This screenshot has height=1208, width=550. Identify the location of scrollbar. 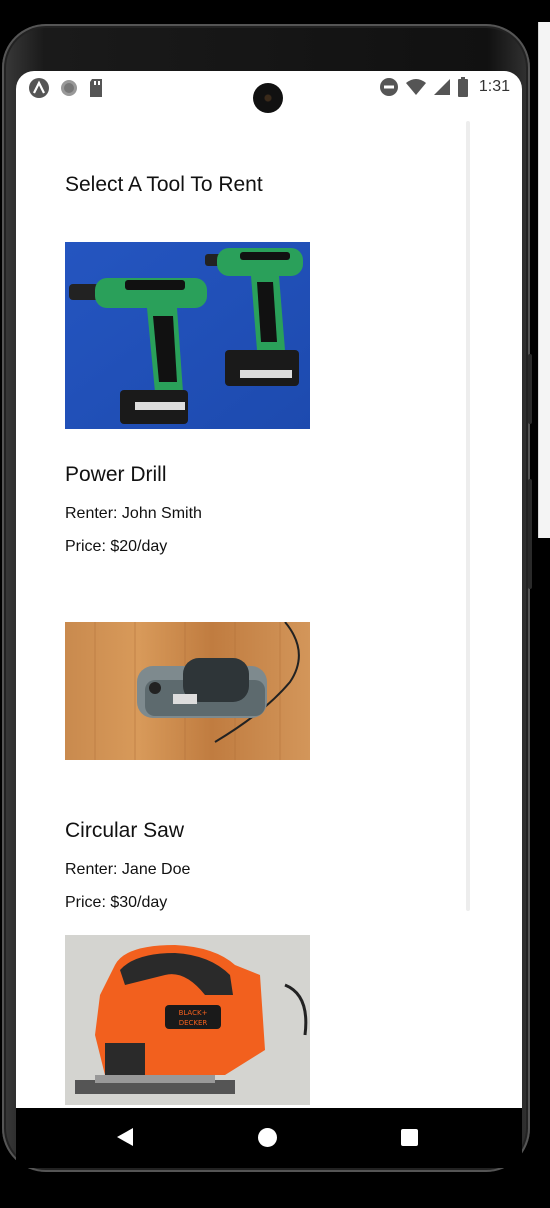
(468, 516).